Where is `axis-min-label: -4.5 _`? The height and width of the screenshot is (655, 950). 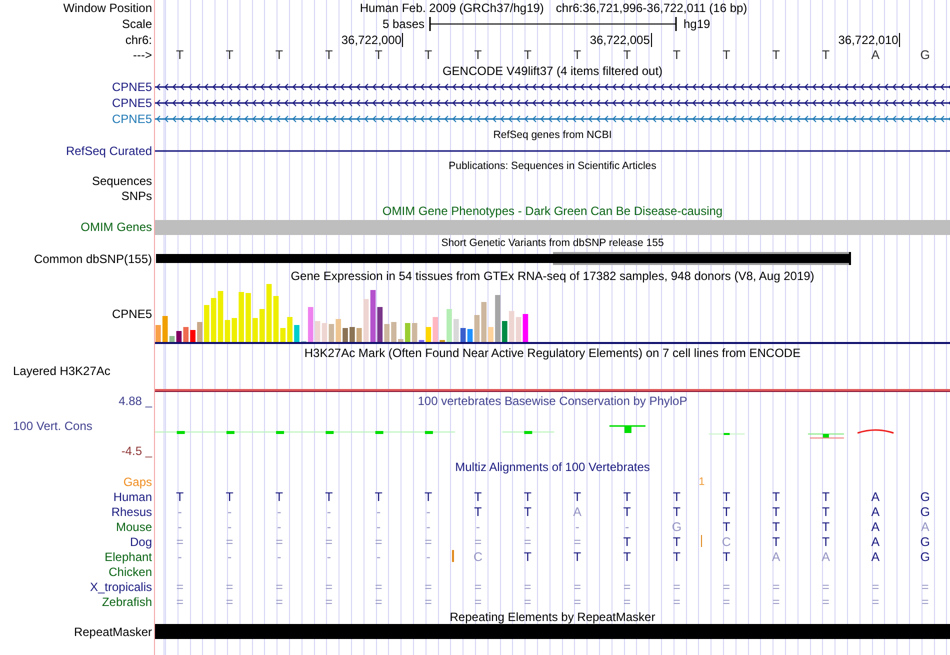
axis-min-label: -4.5 _ is located at coordinates (136, 451).